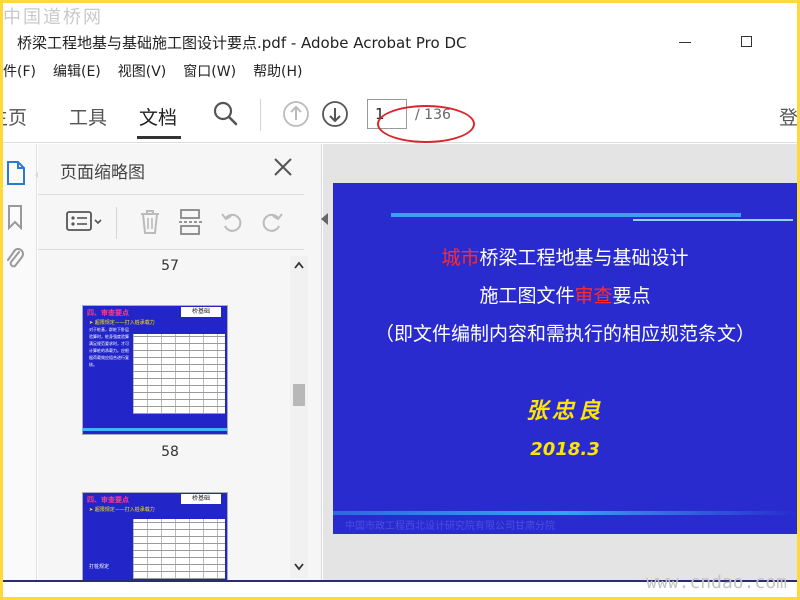 Image resolution: width=800 pixels, height=600 pixels. I want to click on rotate-clockwise-icon, so click(272, 222).